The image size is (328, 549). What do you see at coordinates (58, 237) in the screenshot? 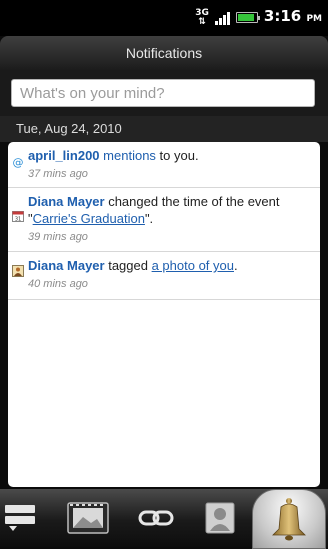
I see `notification-time: 39 mins ago` at bounding box center [58, 237].